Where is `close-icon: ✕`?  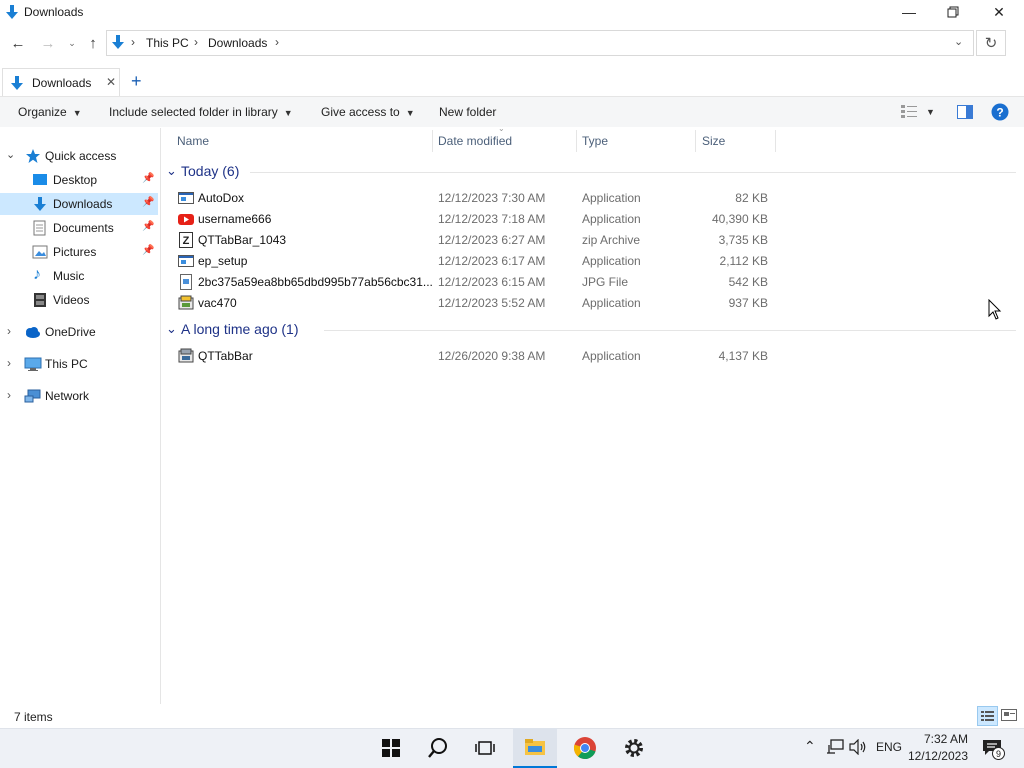
close-icon: ✕ is located at coordinates (999, 11).